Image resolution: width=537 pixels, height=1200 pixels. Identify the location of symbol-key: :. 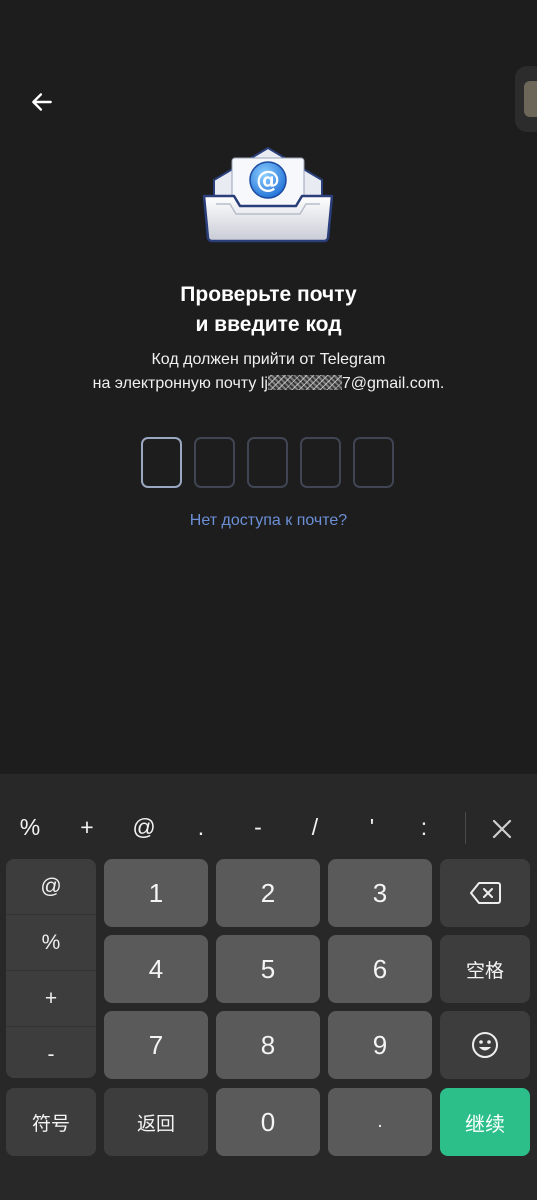
(424, 827).